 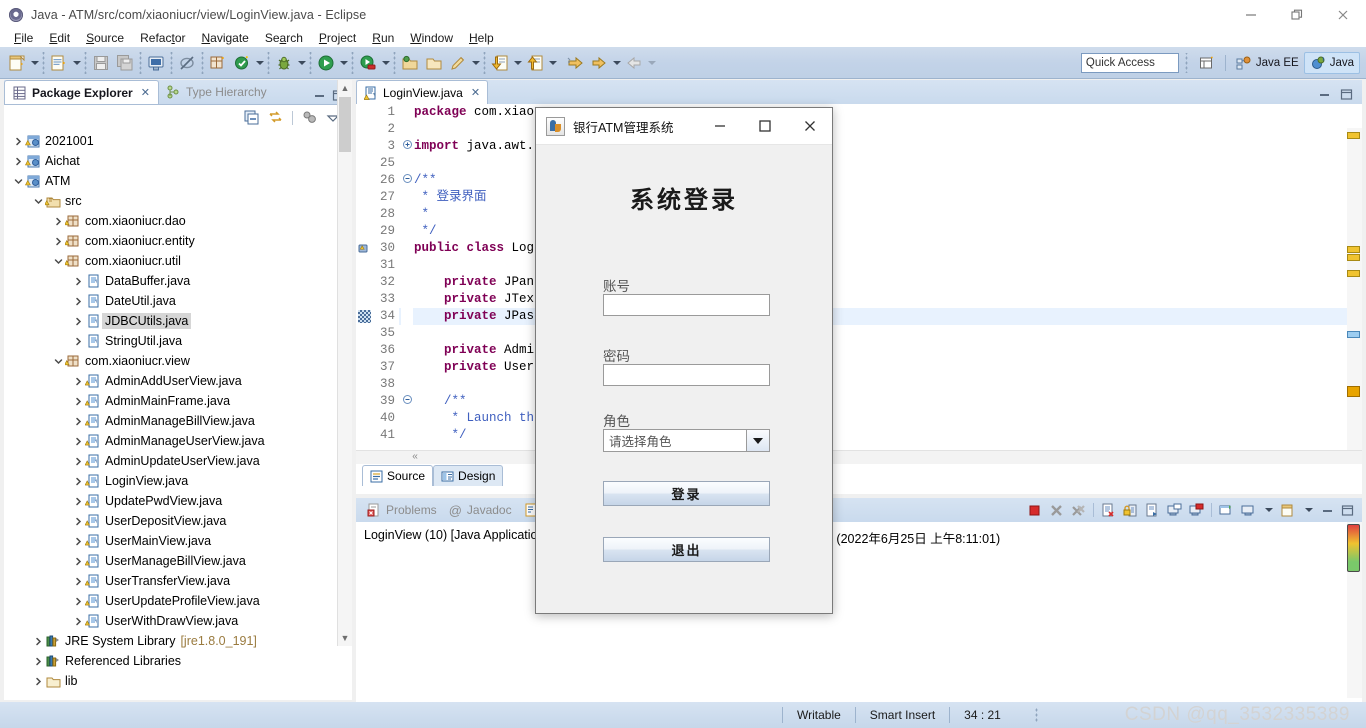 What do you see at coordinates (345, 88) in the screenshot?
I see `scroll-up-icon: ▲` at bounding box center [345, 88].